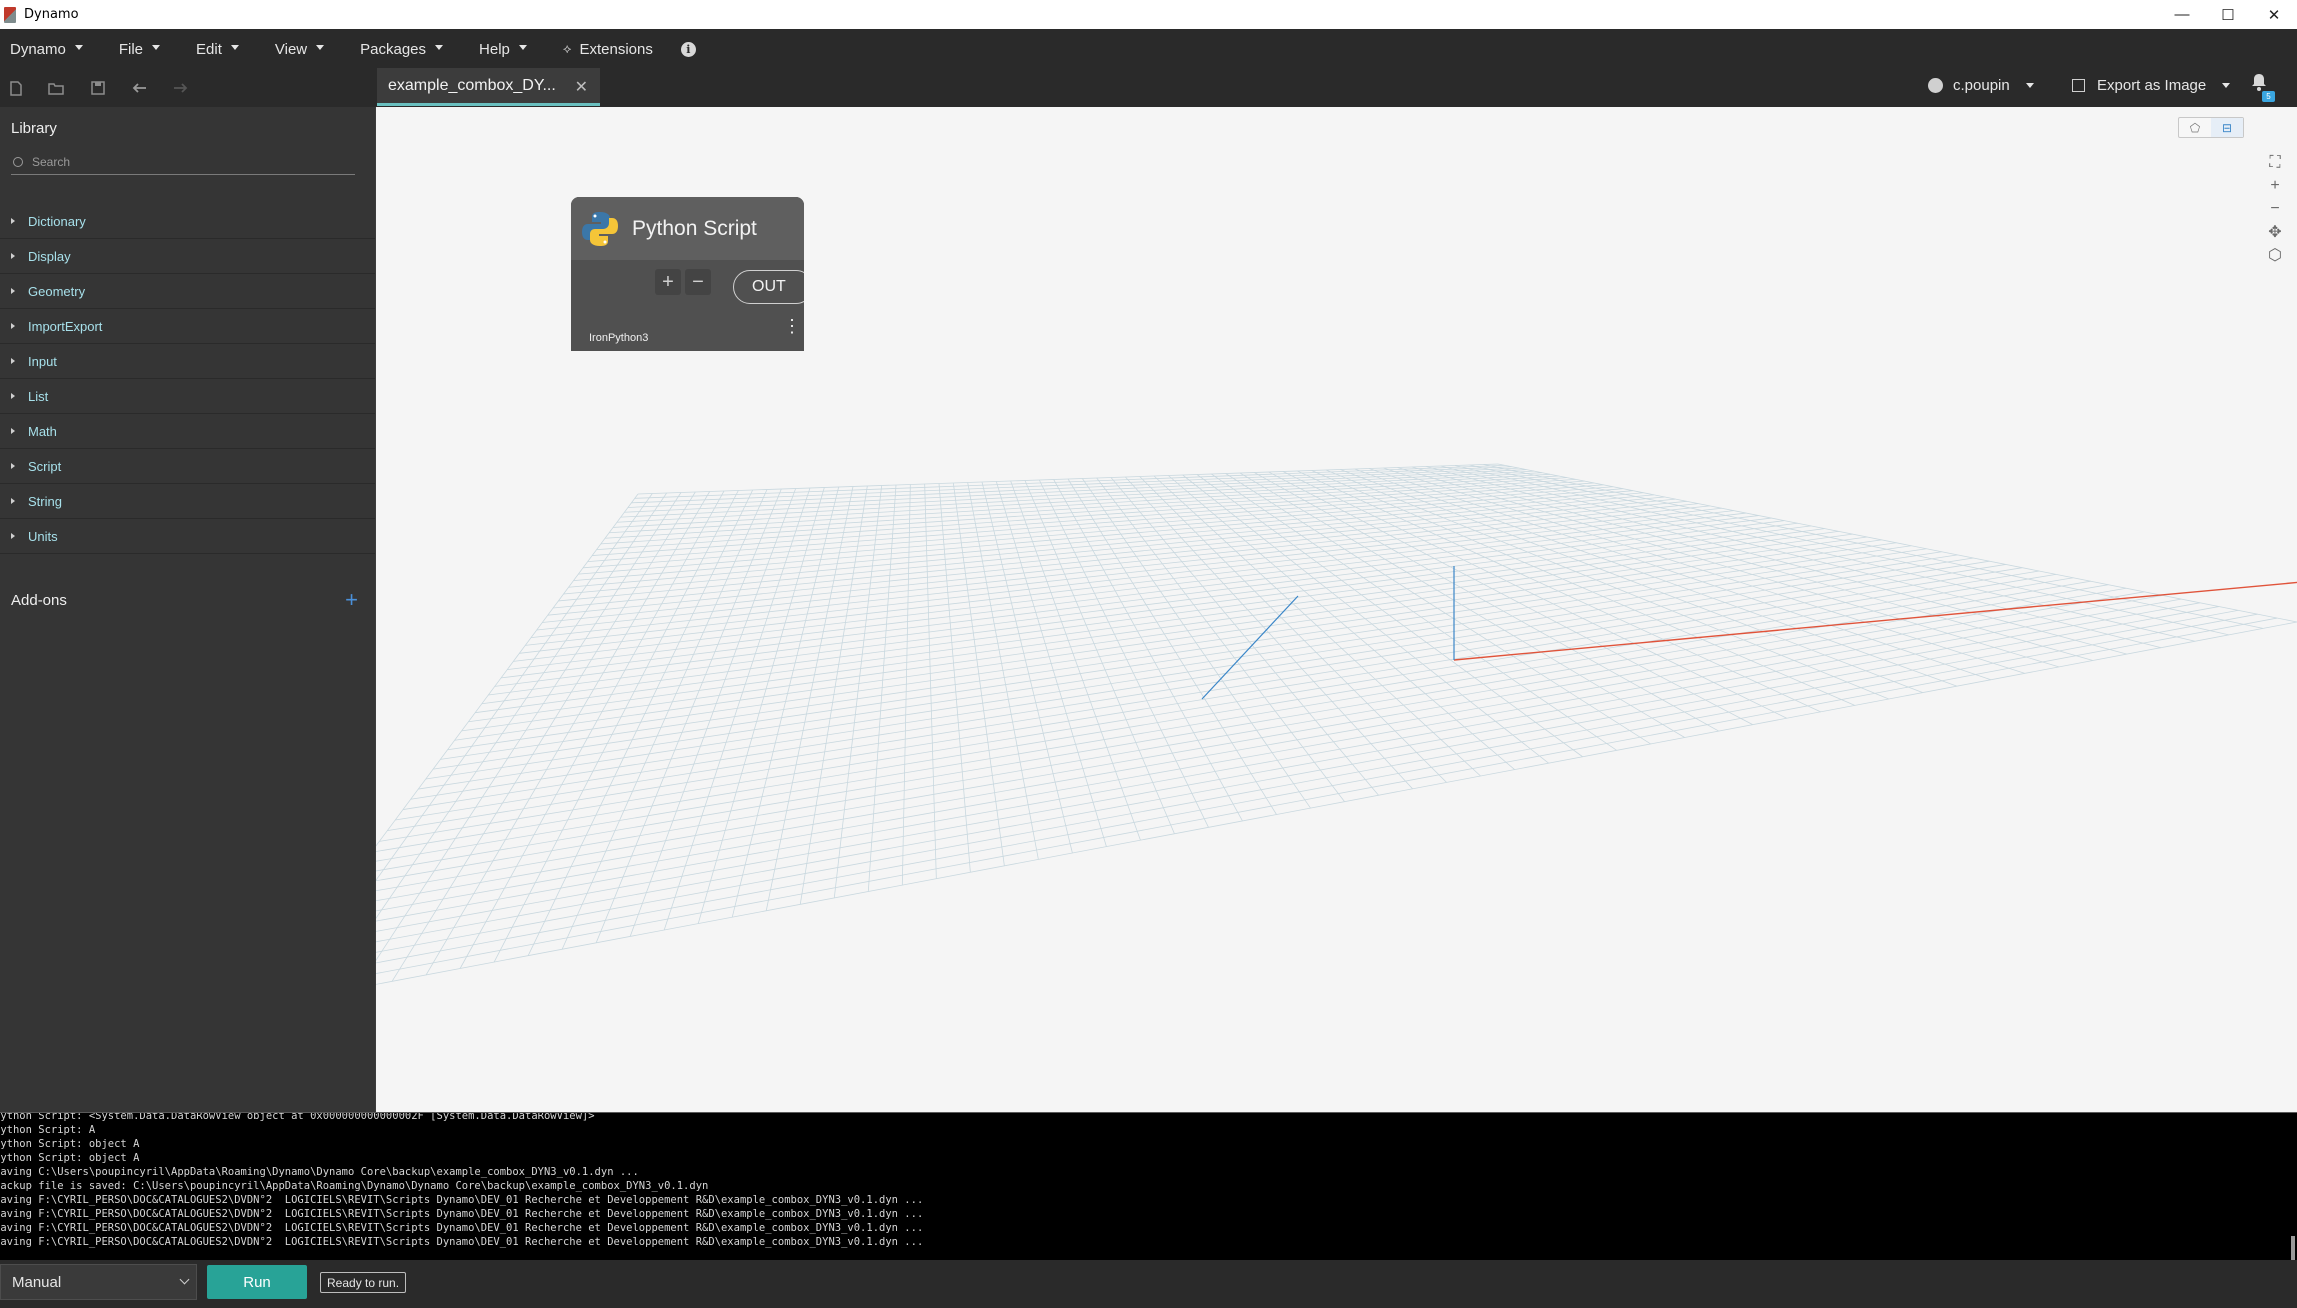 This screenshot has width=2297, height=1308. I want to click on library-item-importexport: ImportExport, so click(187, 326).